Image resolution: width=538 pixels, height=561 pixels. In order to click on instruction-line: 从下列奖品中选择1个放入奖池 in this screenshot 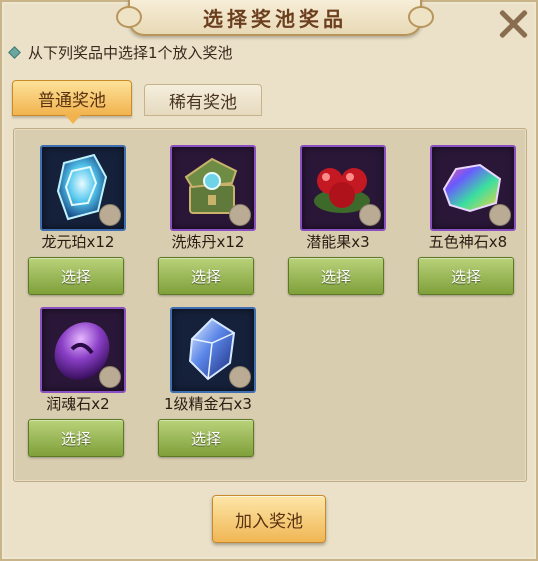, I will do `click(120, 52)`.